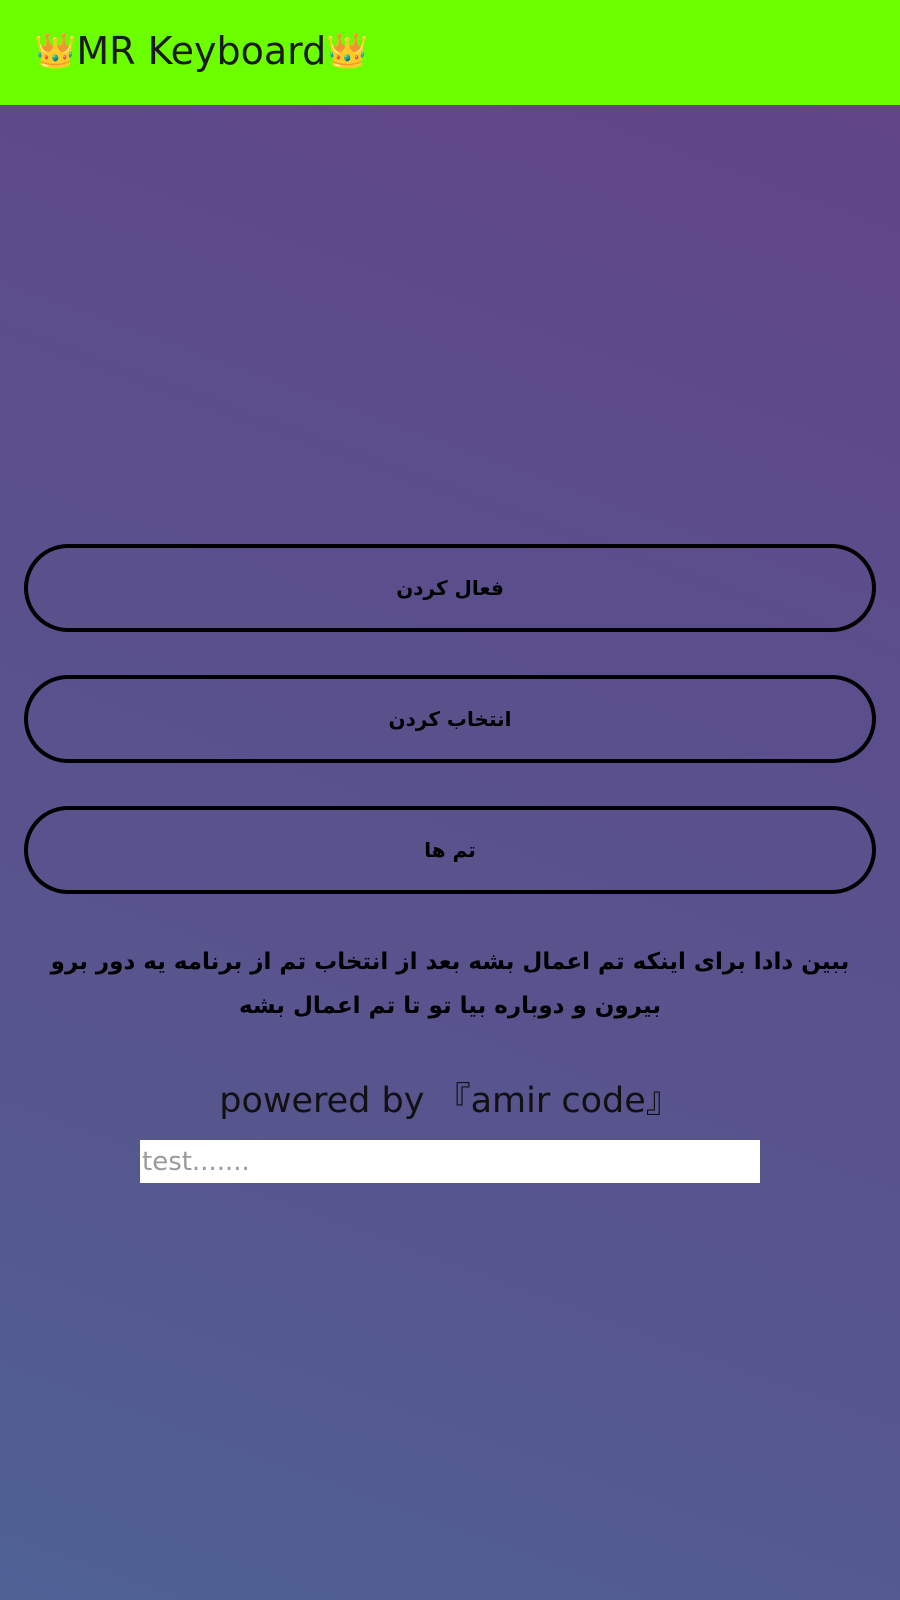 This screenshot has width=900, height=1600. I want to click on app-bar: 👑 MR Keyboard 👑, so click(450, 52).